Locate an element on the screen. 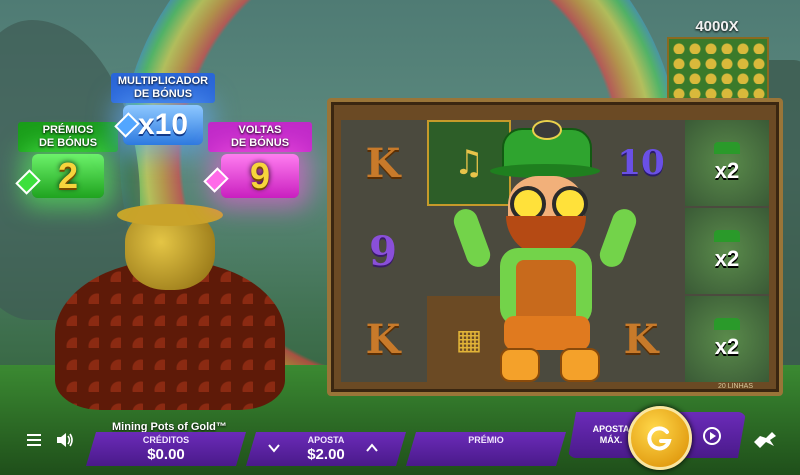  credits-panel: CRÉDITOS $0.00 is located at coordinates (166, 449).